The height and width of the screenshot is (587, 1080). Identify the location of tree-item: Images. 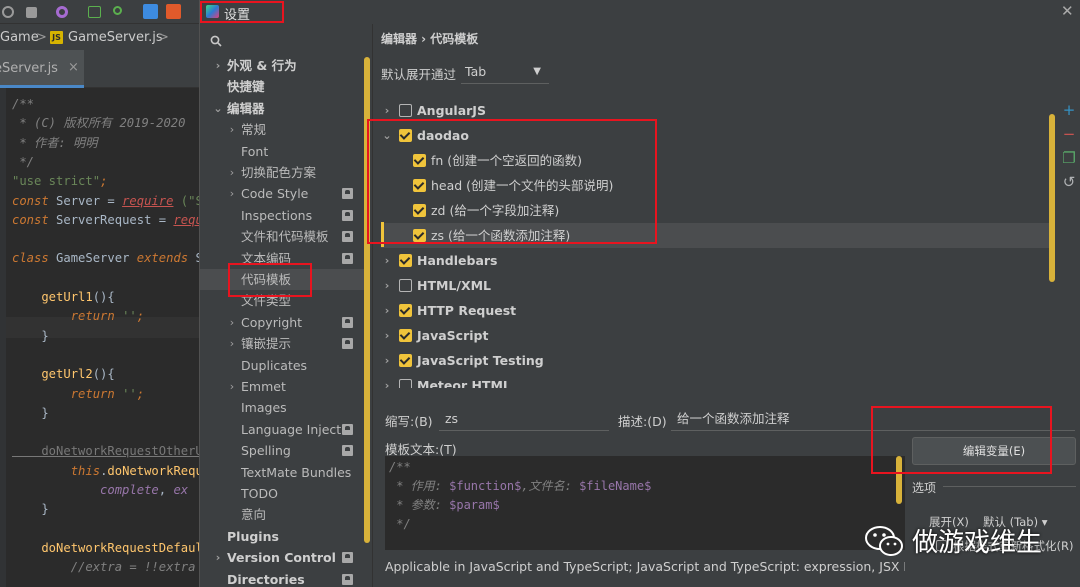
(282, 407).